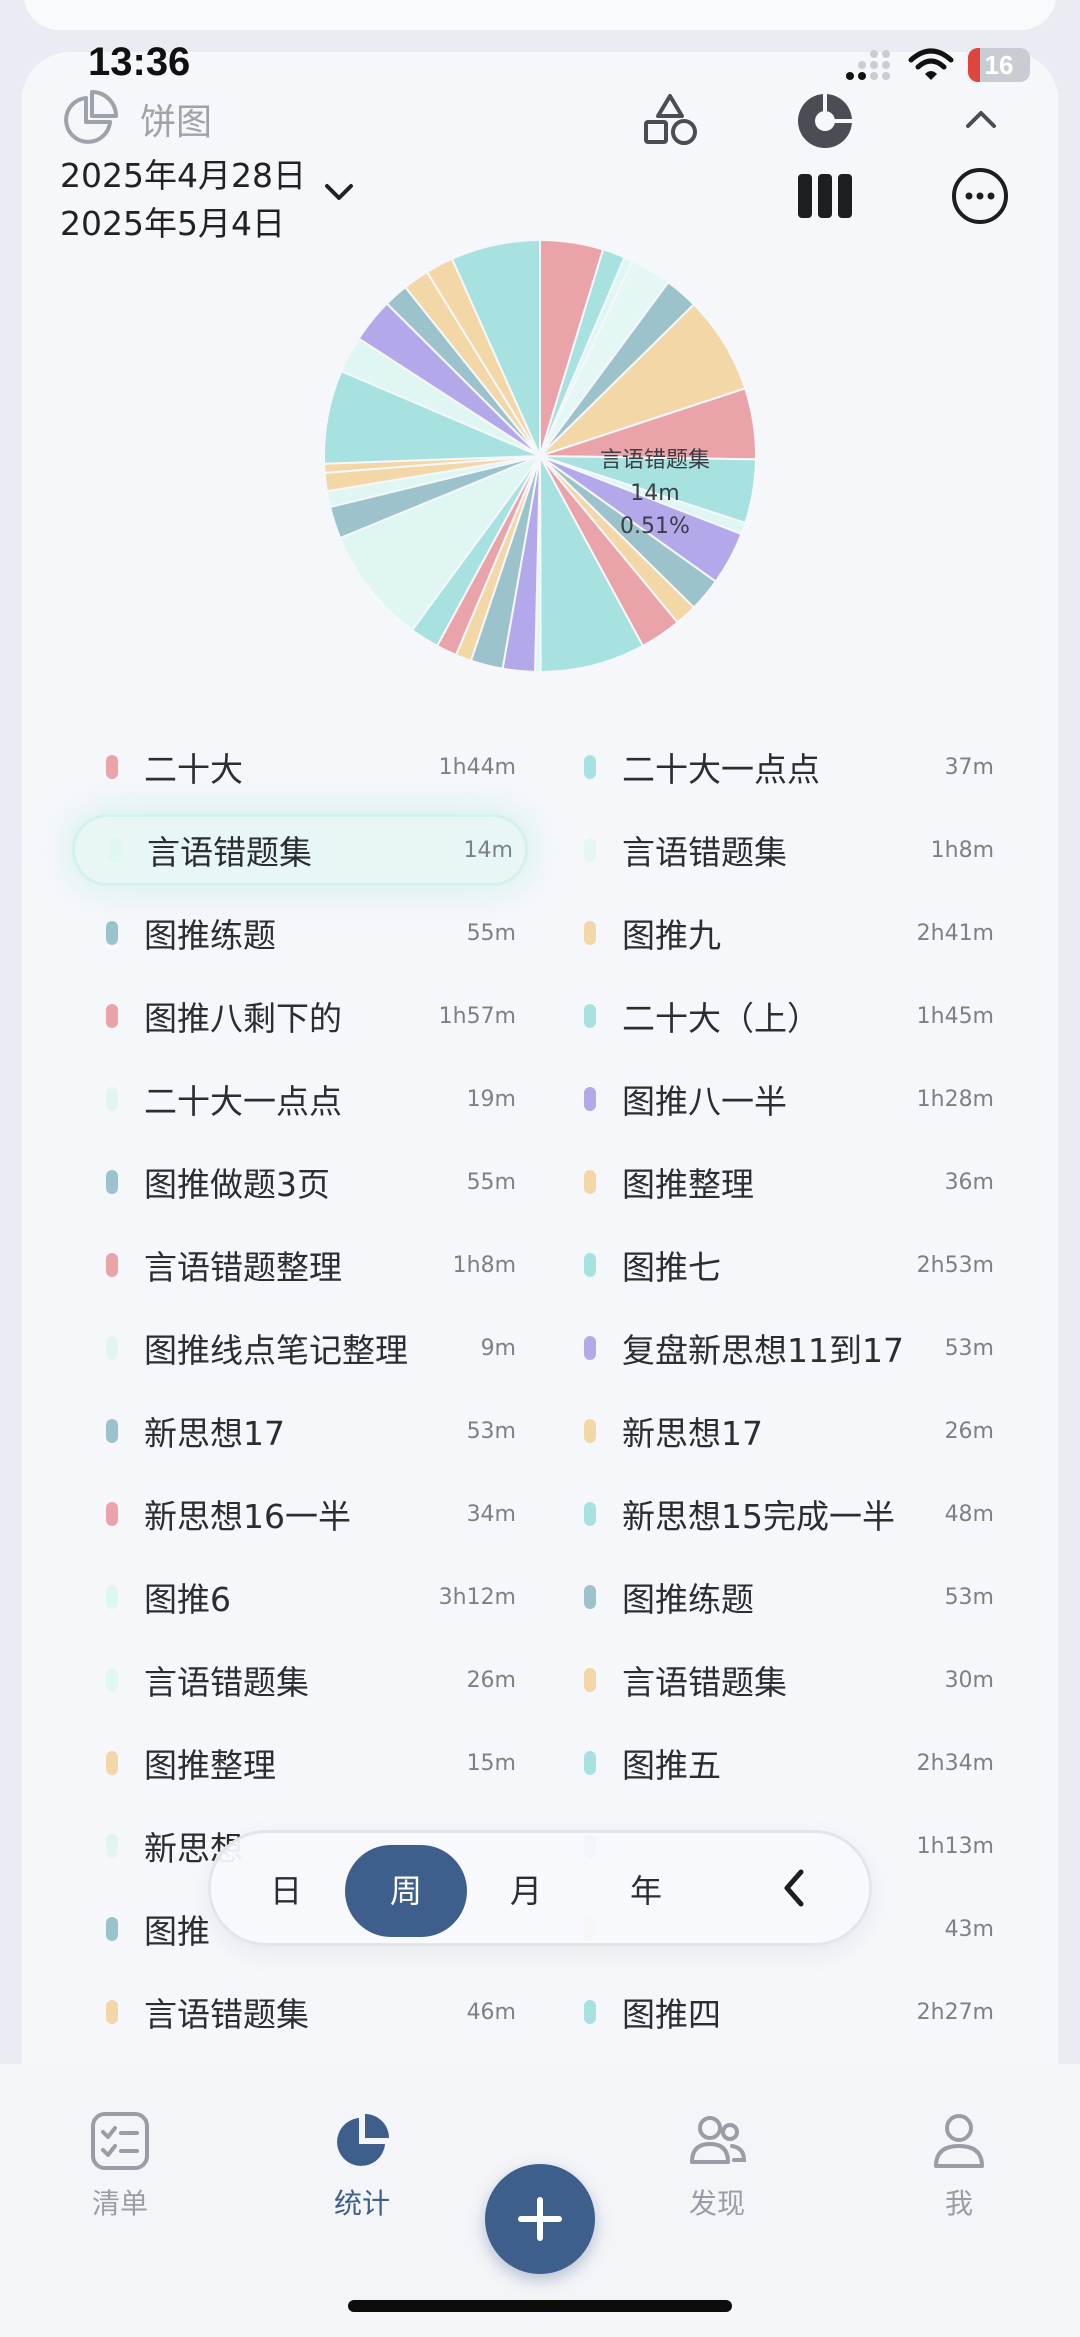 The image size is (1080, 2337). Describe the element at coordinates (488, 850) in the screenshot. I see `legend-item-duration: 14m` at that location.